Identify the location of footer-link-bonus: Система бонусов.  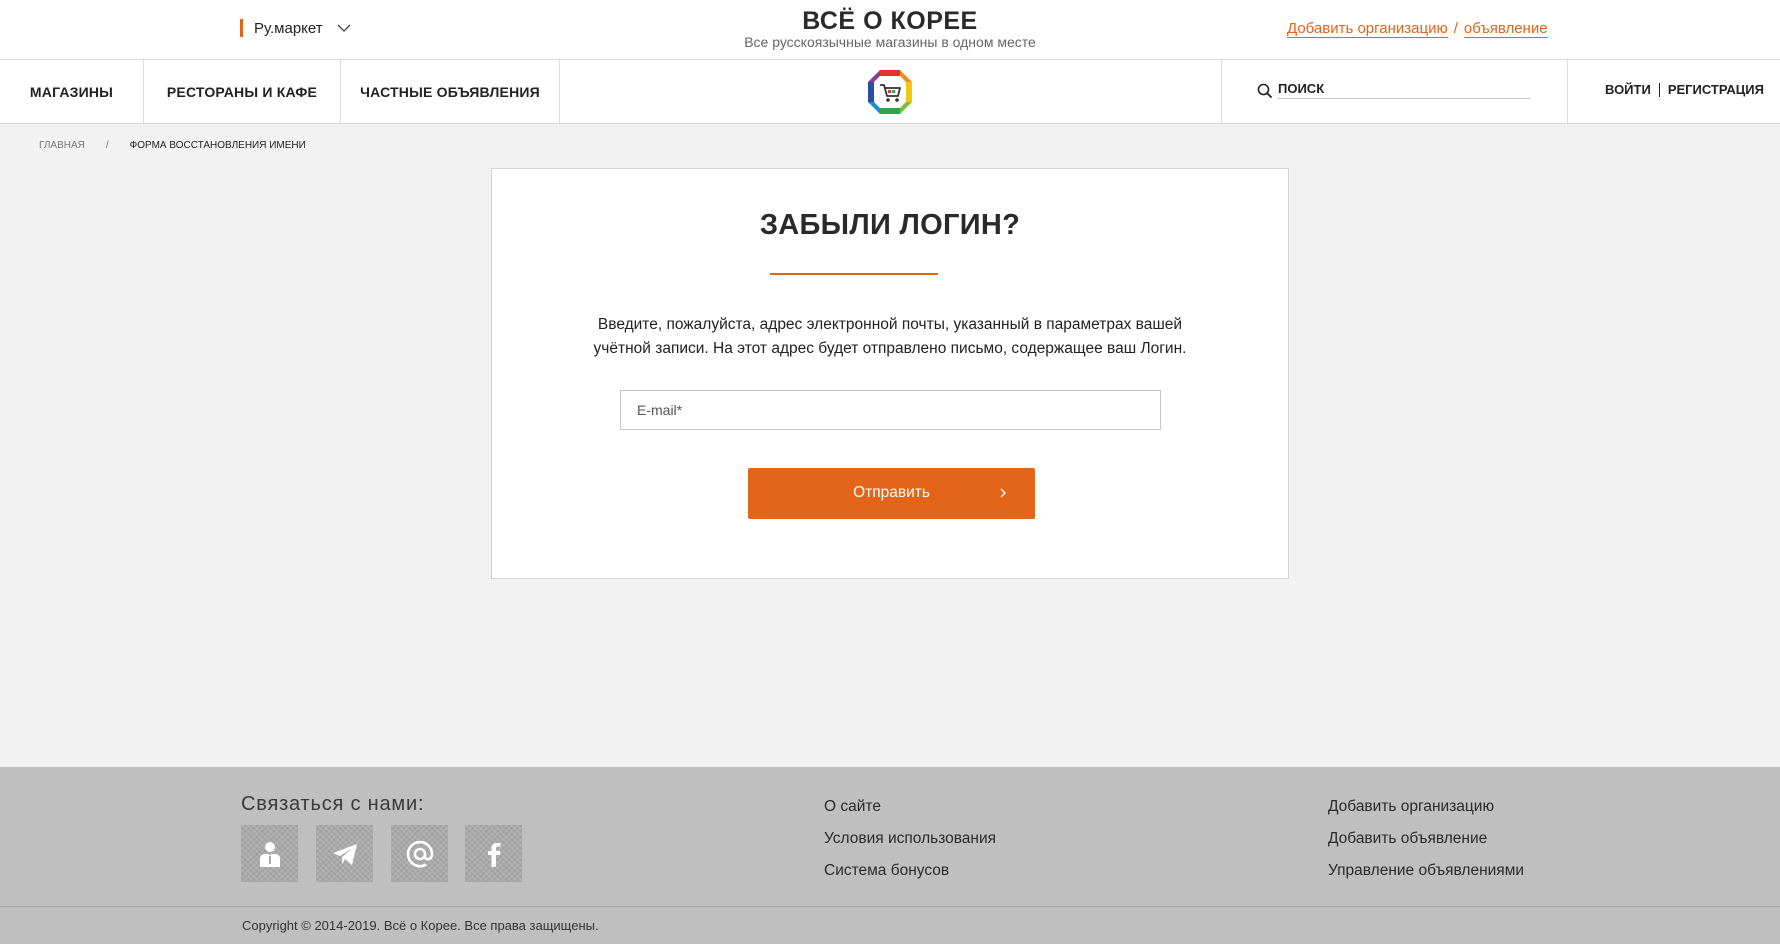
(910, 870).